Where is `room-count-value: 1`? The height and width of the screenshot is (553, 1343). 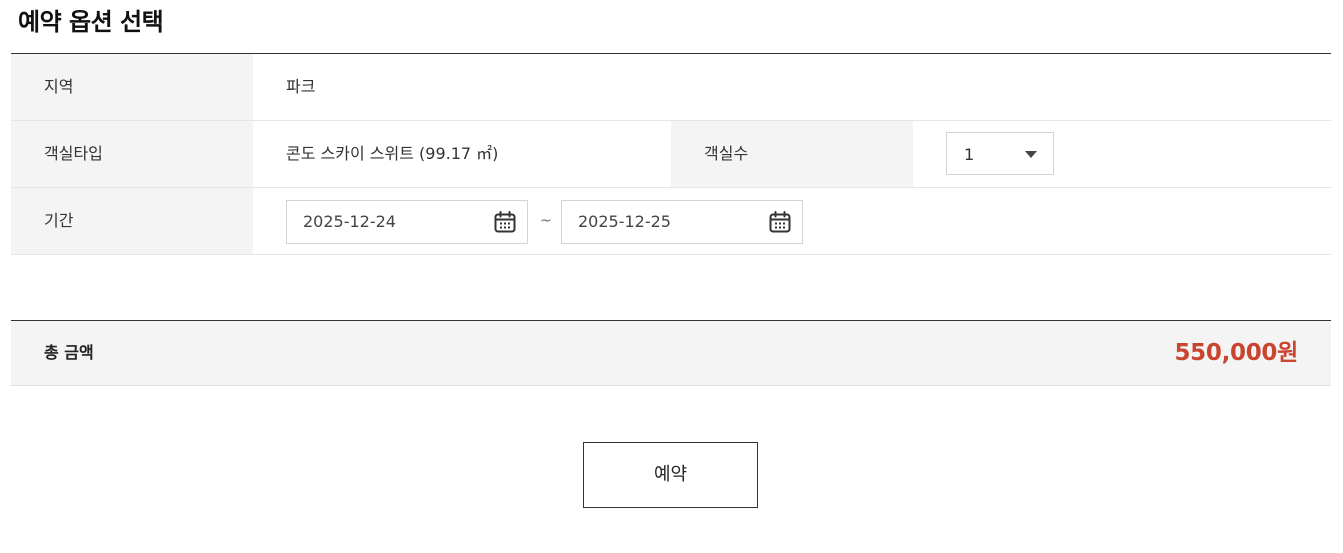
room-count-value: 1 is located at coordinates (969, 154).